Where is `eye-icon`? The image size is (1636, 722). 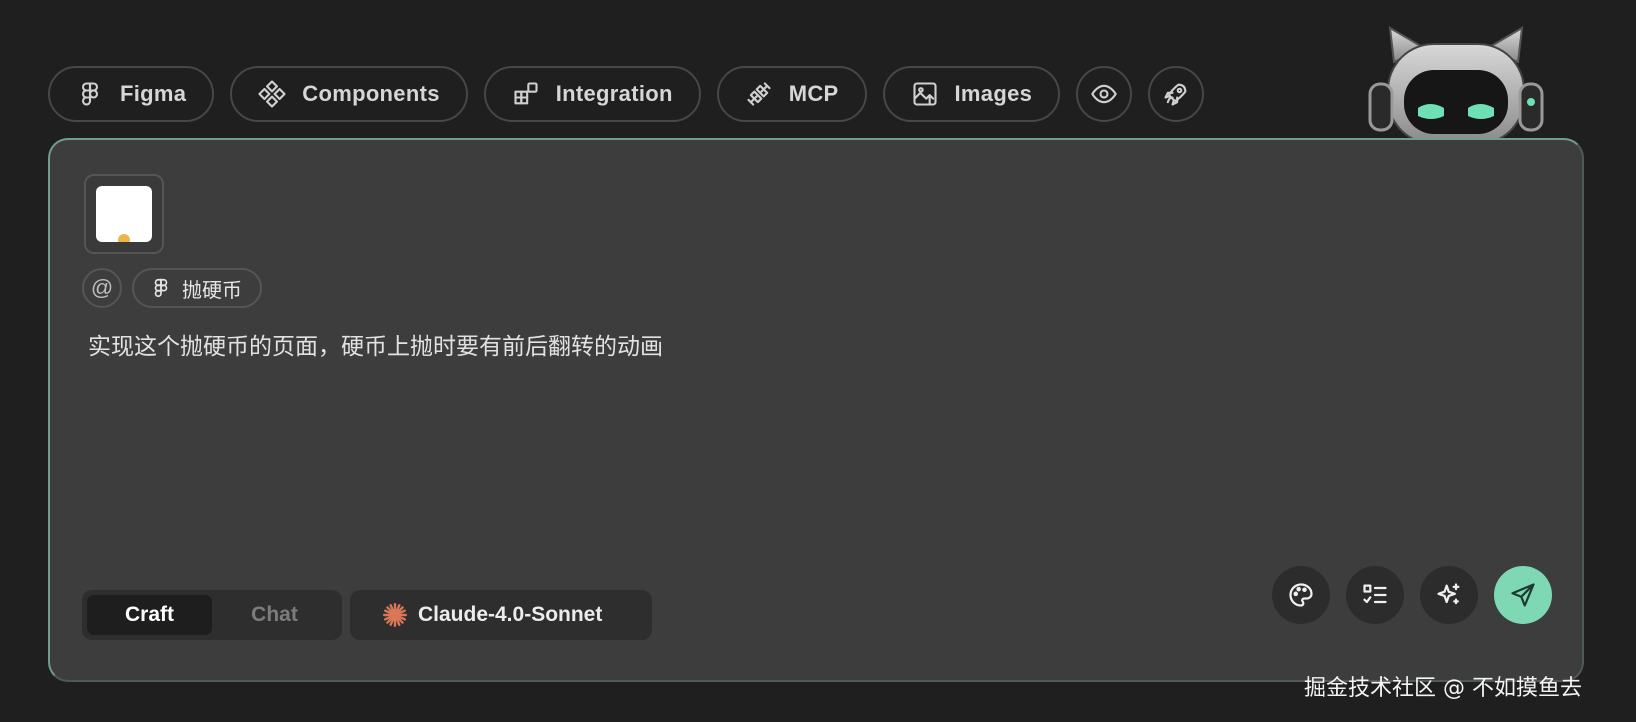
eye-icon is located at coordinates (1104, 94).